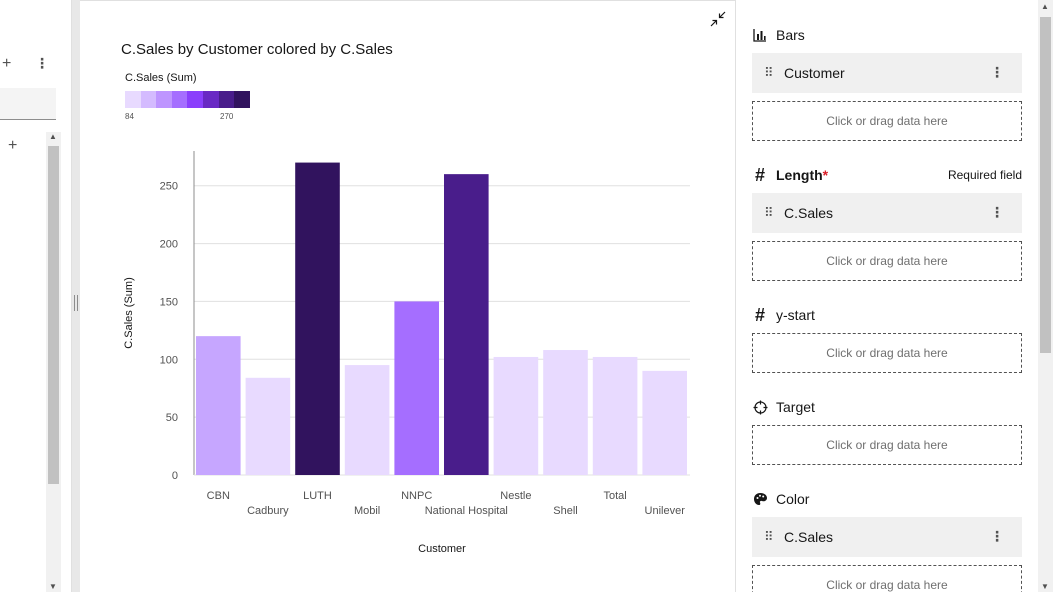 This screenshot has height=592, width=1053. Describe the element at coordinates (809, 213) in the screenshot. I see `length-field-label: C.Sales` at that location.